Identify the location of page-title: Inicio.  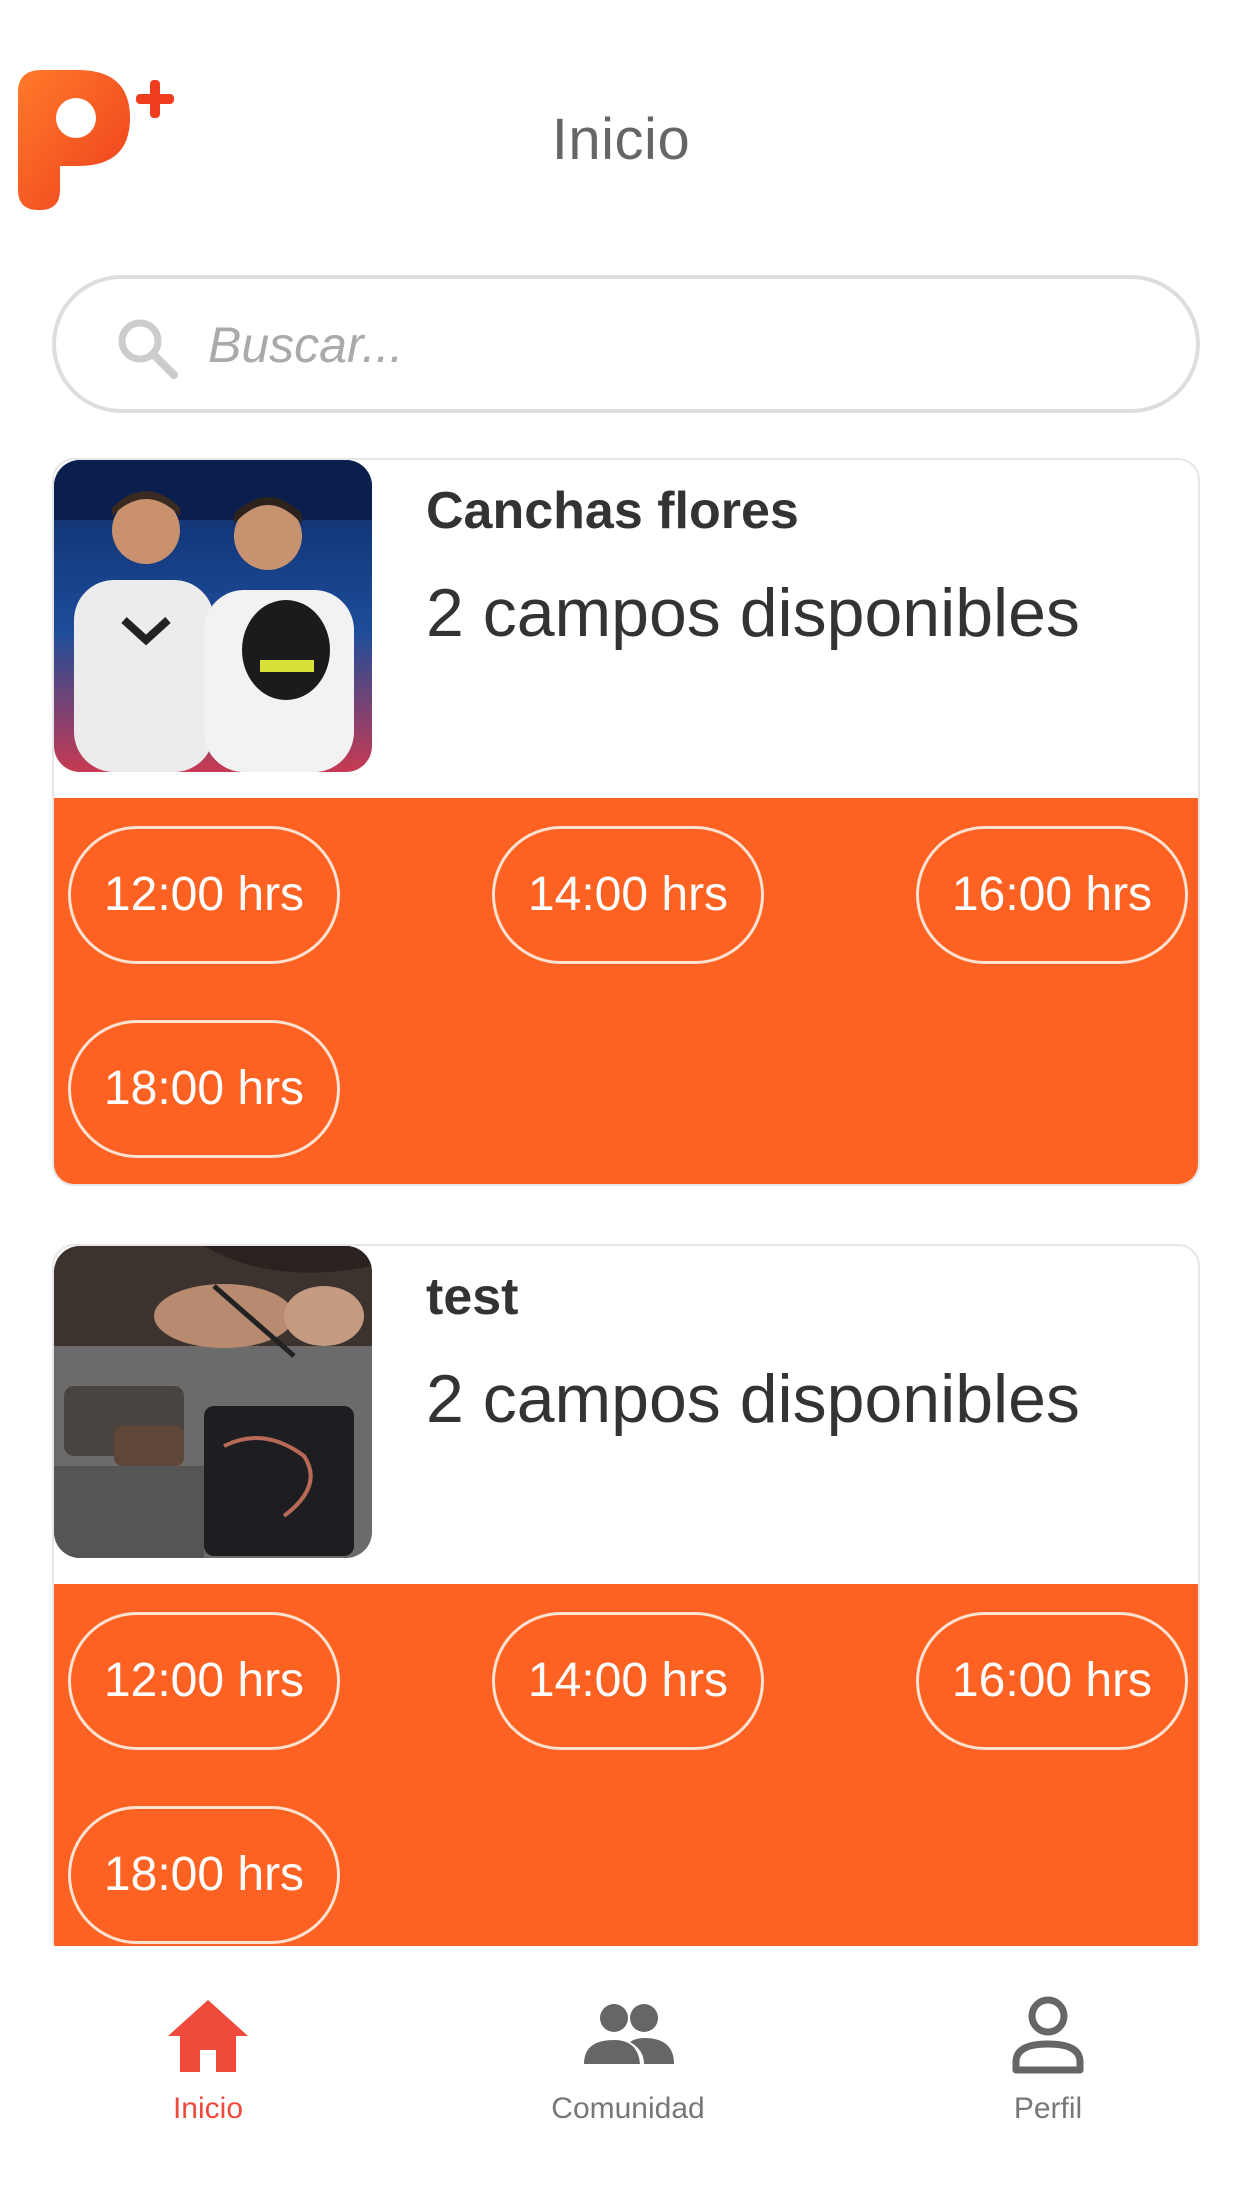
(621, 139).